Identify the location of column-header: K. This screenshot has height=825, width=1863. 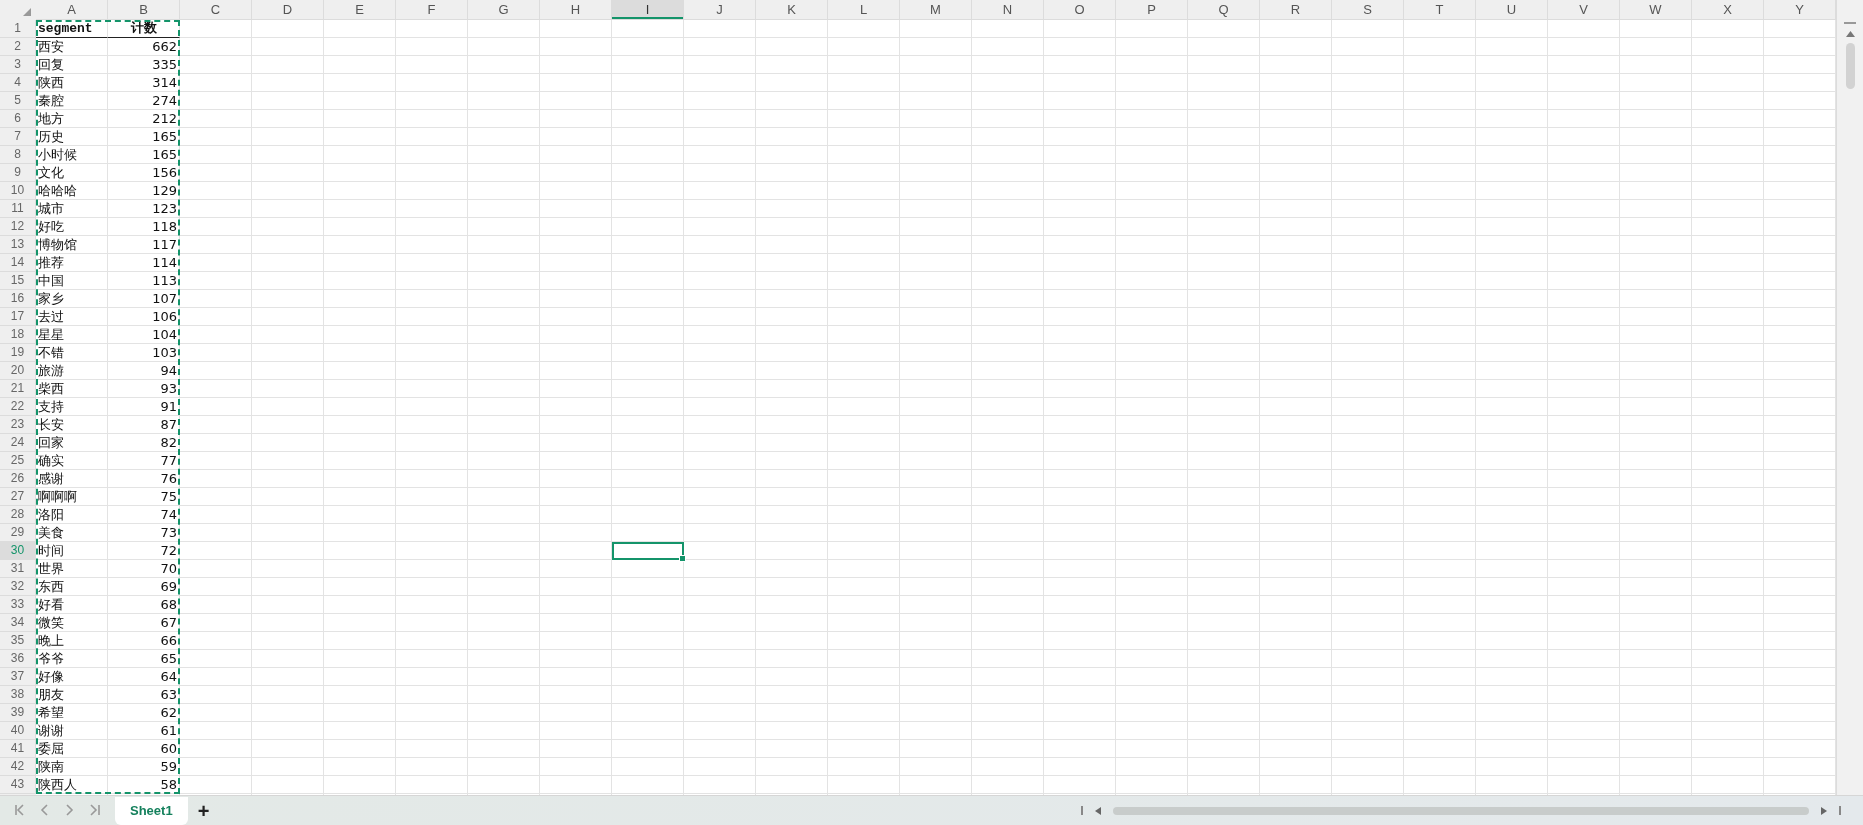
(792, 10).